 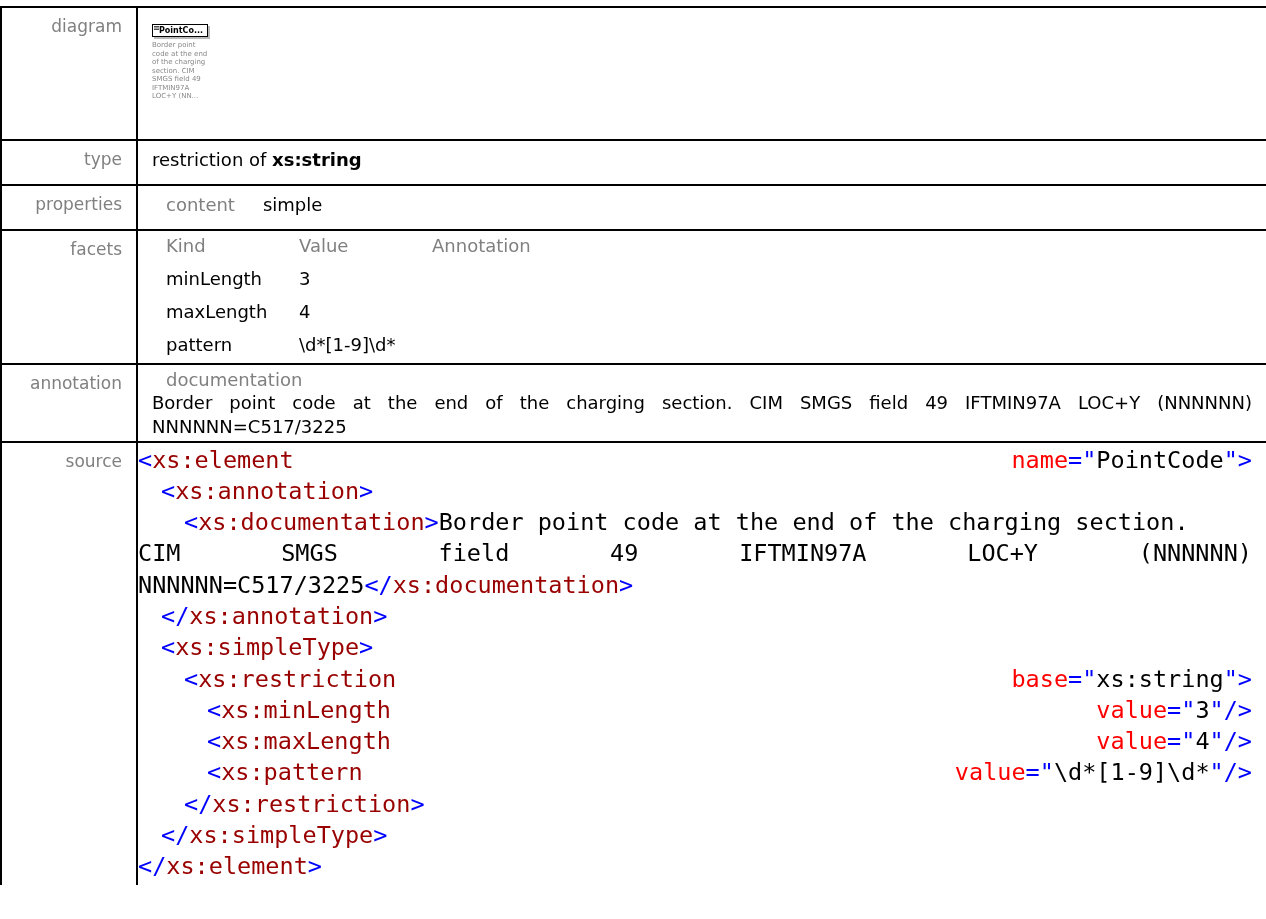 What do you see at coordinates (386, 585) in the screenshot?
I see `code-line: NNNNNN=C517/3225</xs:documentation>` at bounding box center [386, 585].